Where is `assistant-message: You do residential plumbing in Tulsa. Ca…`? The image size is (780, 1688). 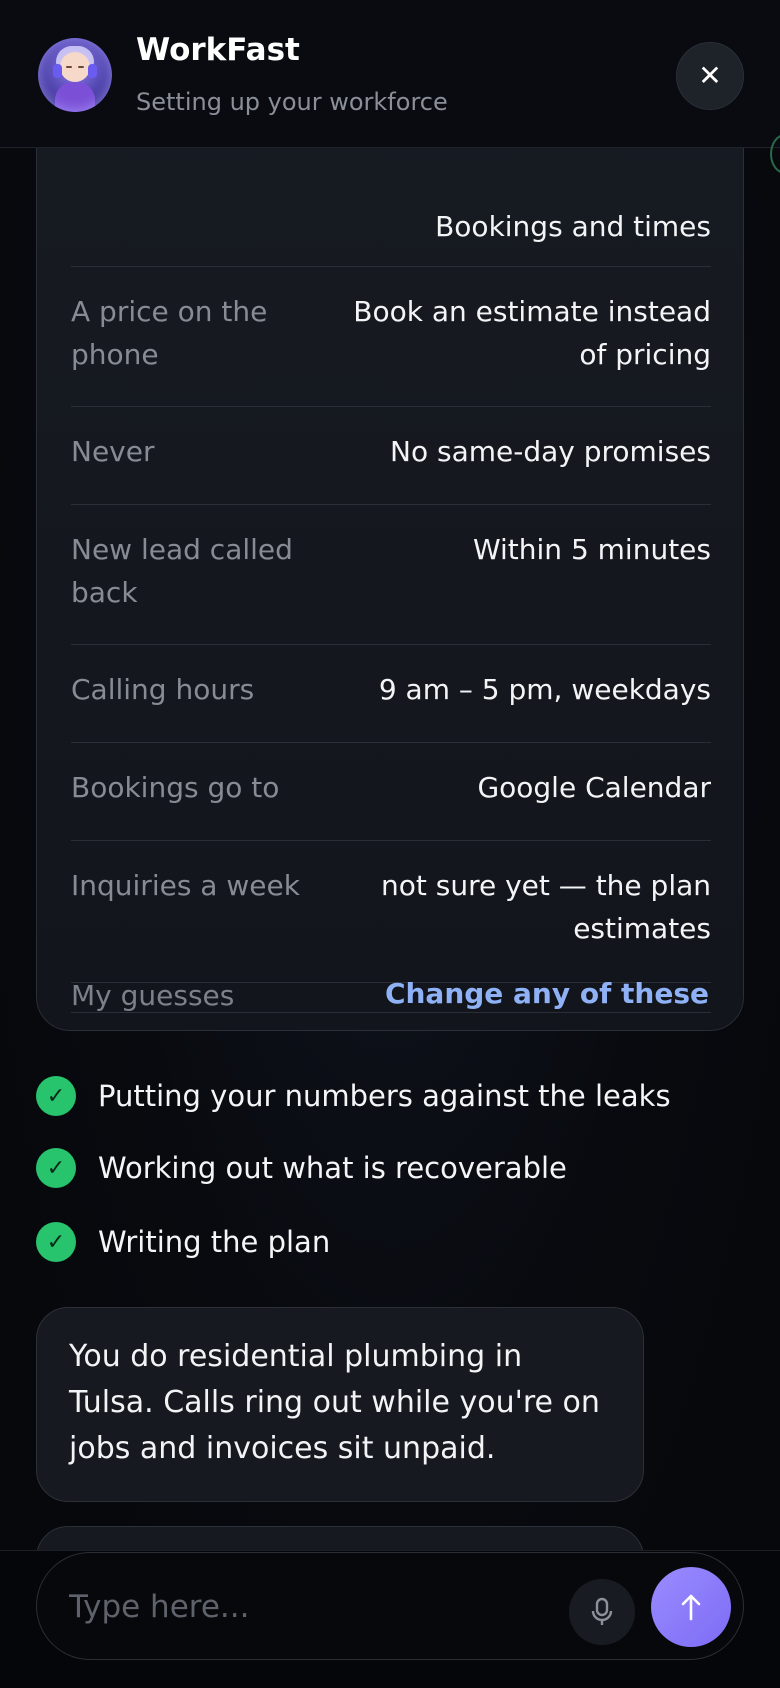 assistant-message: You do residential plumbing in Tulsa. Ca… is located at coordinates (340, 1404).